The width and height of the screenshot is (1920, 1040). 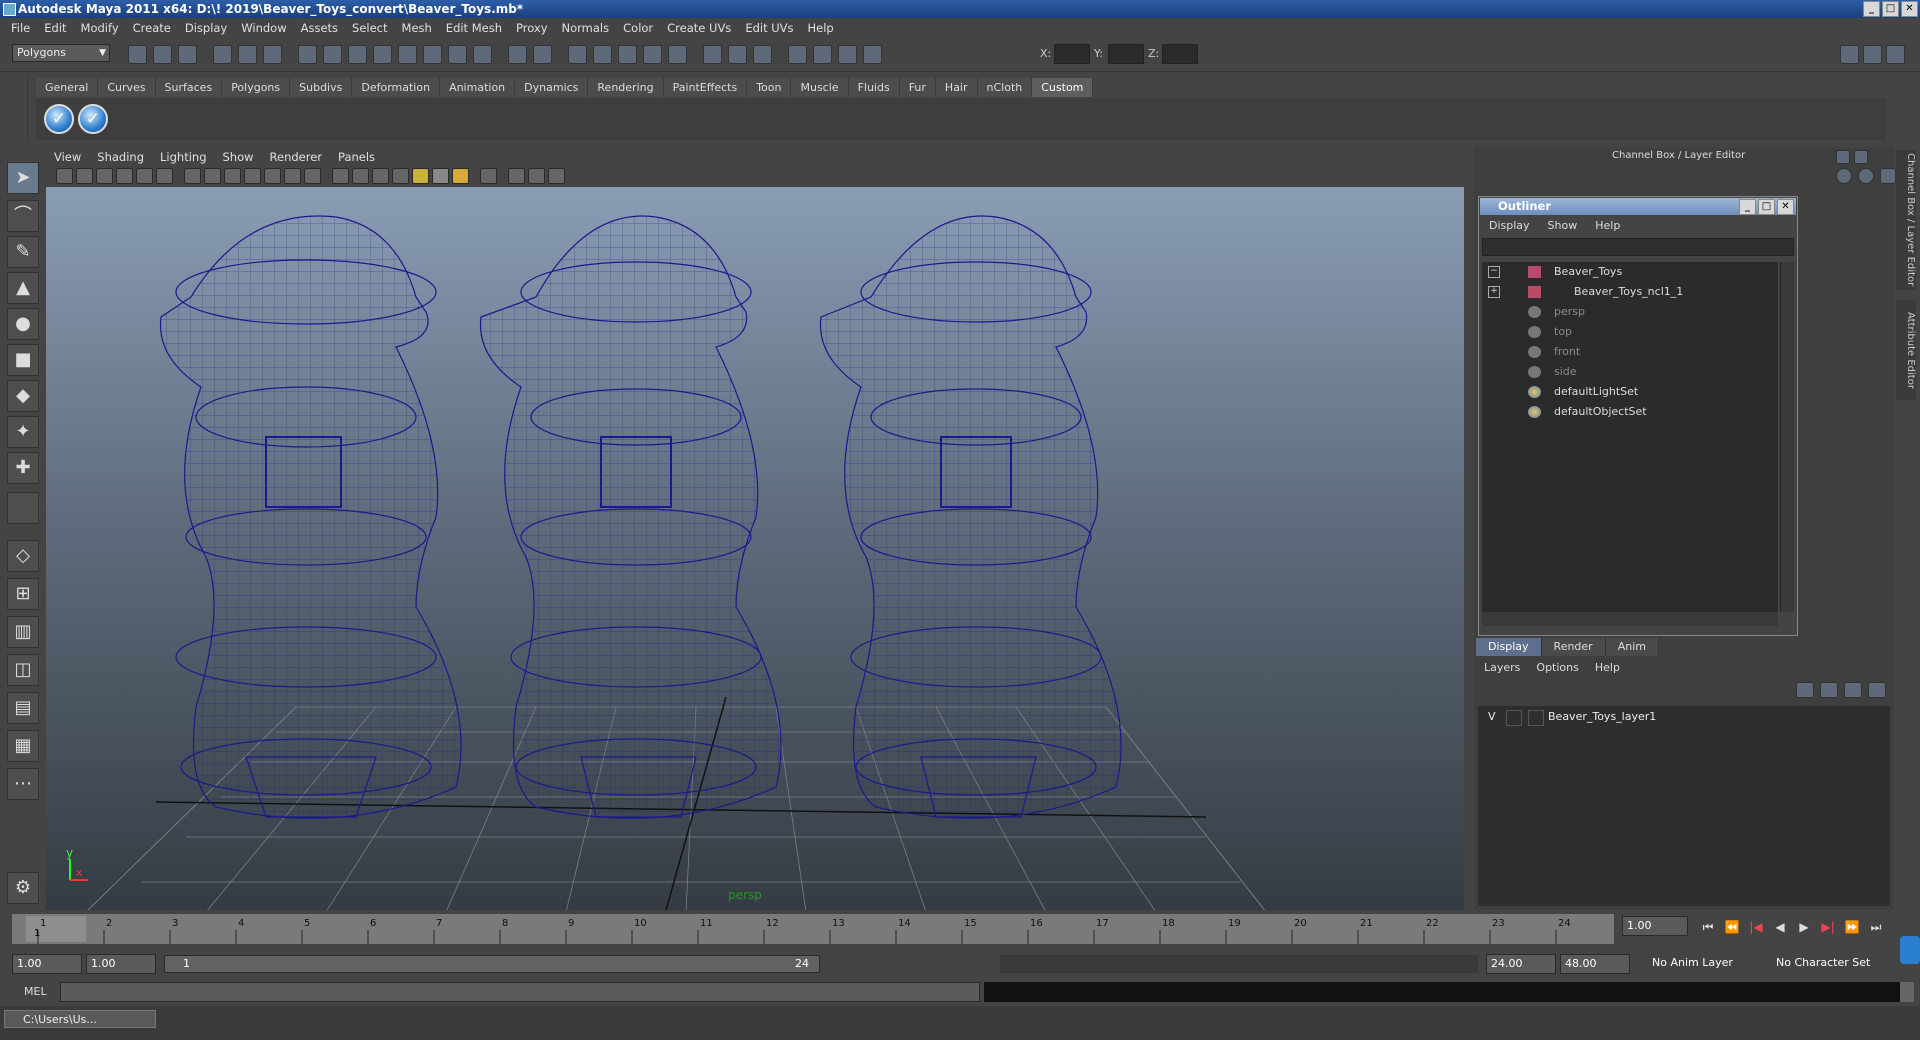 What do you see at coordinates (23, 594) in the screenshot?
I see `four-view-layout-icon: ⊞` at bounding box center [23, 594].